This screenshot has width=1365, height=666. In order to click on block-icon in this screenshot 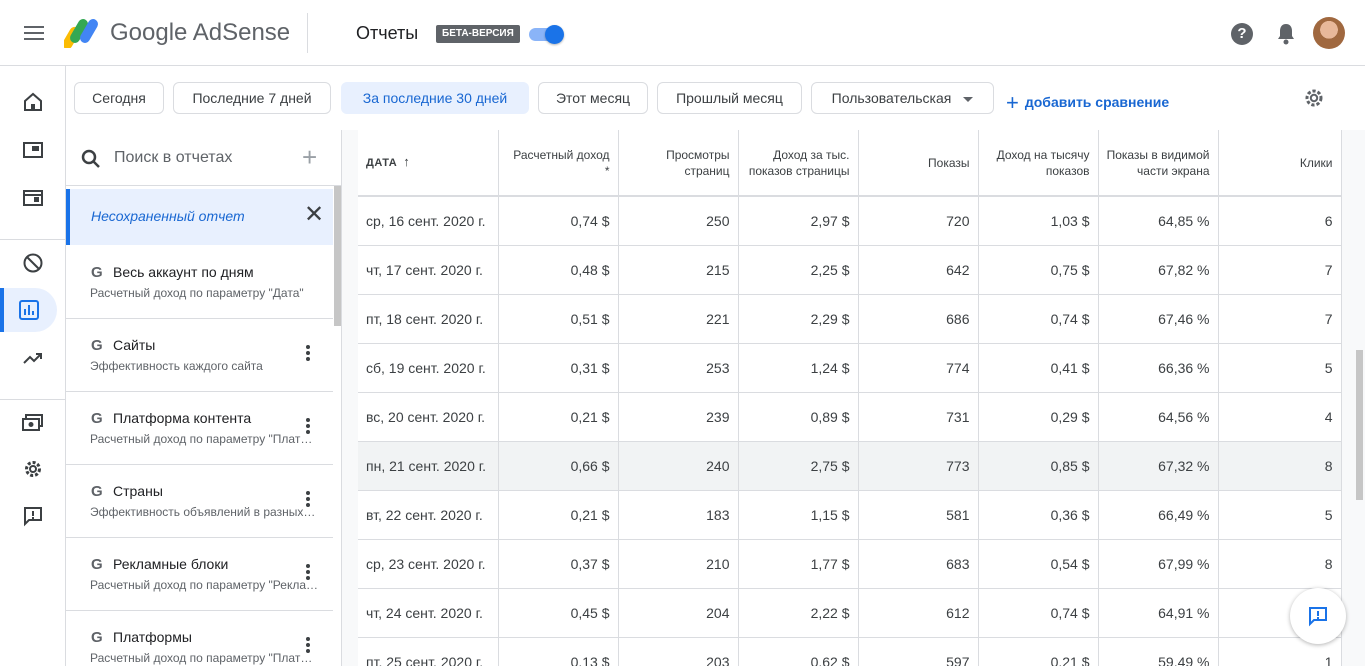, I will do `click(33, 263)`.